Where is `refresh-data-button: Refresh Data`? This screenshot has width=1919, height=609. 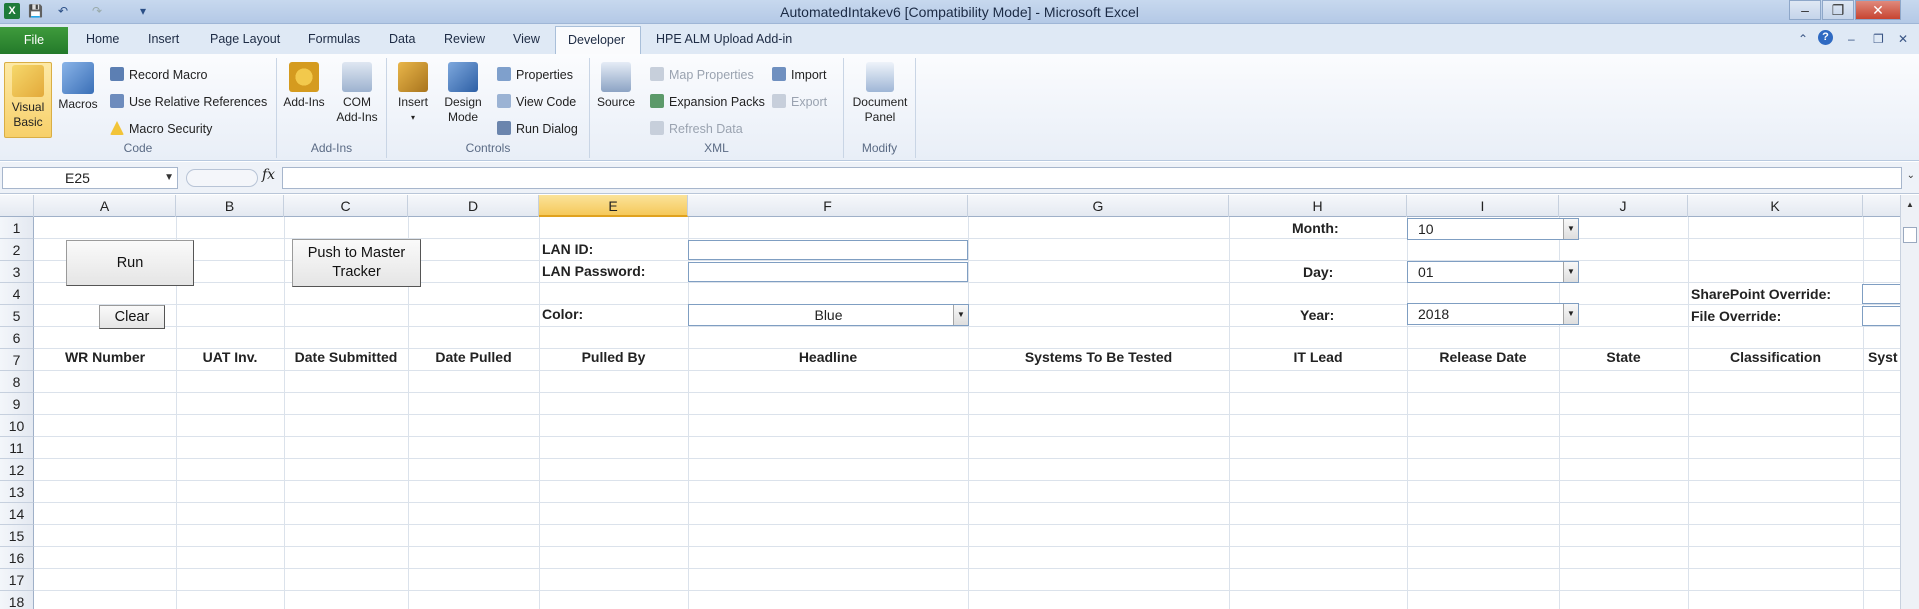
refresh-data-button: Refresh Data is located at coordinates (696, 129).